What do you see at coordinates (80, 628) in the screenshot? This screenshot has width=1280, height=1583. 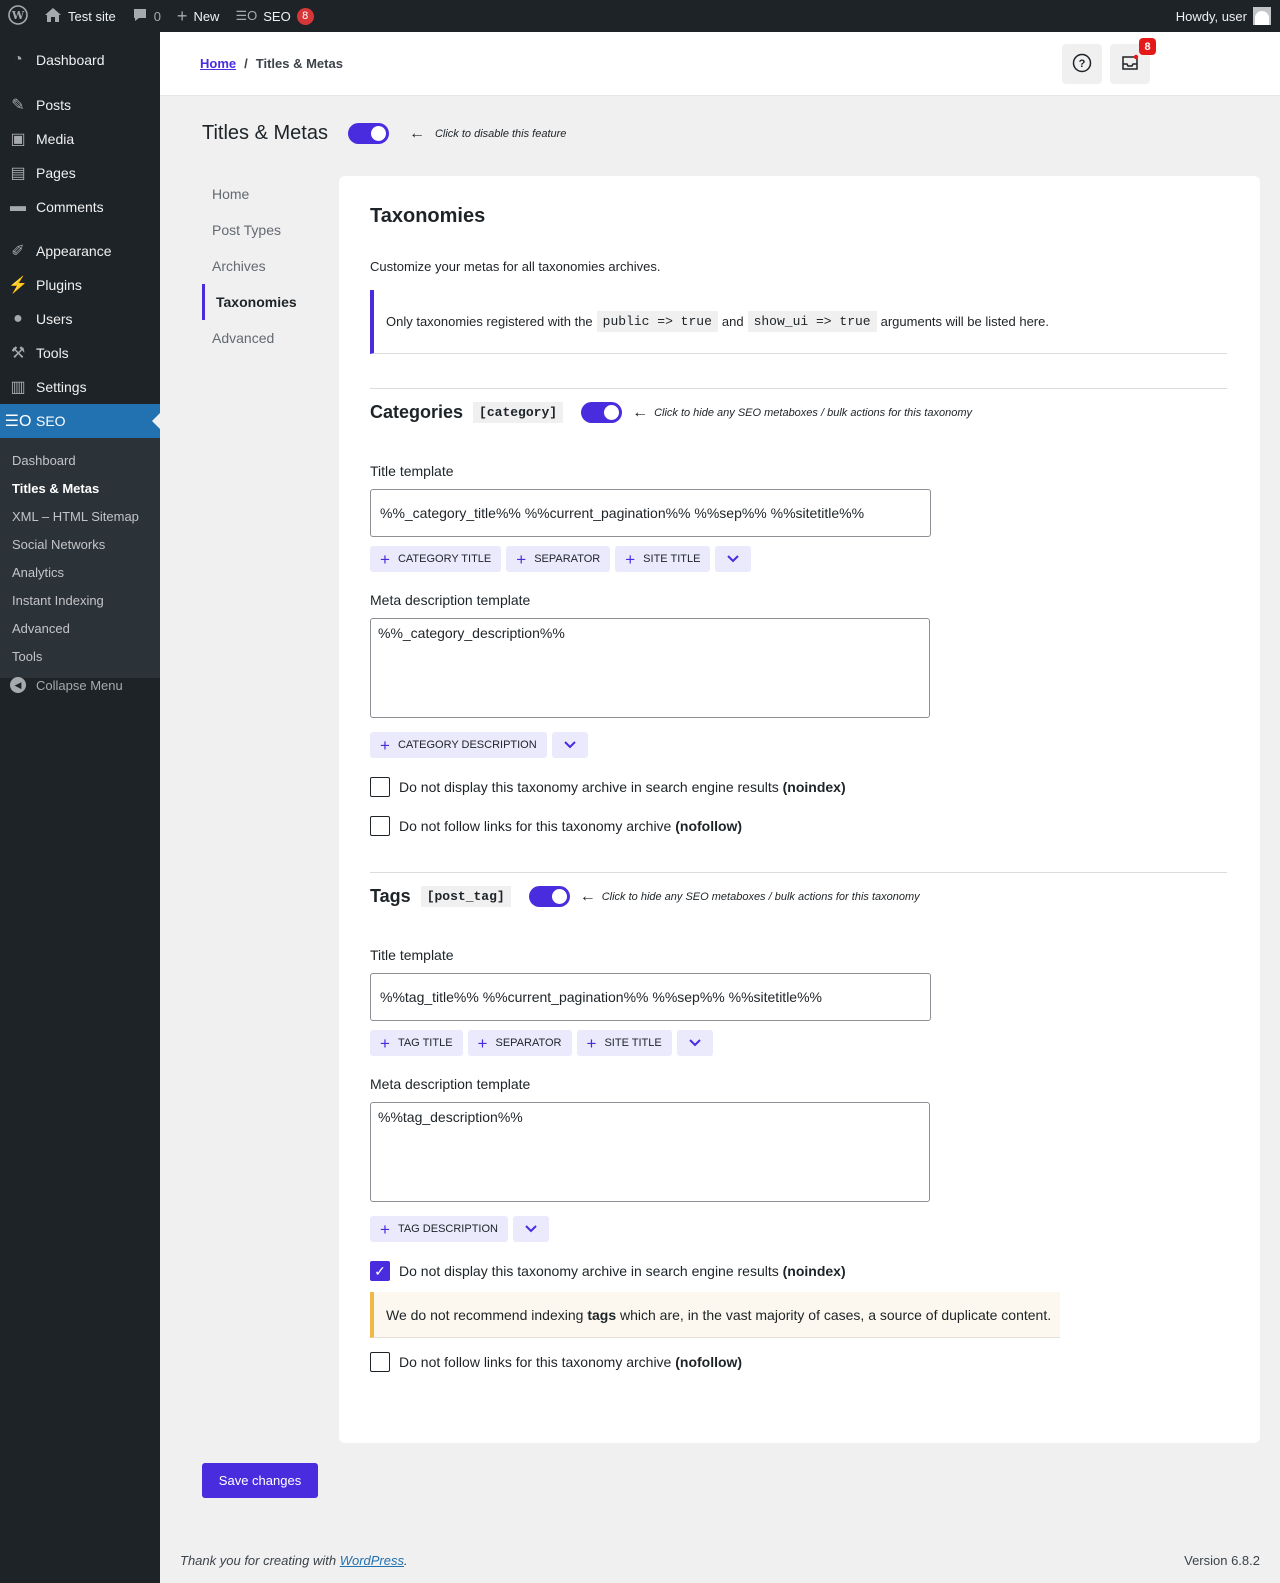 I see `submenu-item-advanced: Advanced` at bounding box center [80, 628].